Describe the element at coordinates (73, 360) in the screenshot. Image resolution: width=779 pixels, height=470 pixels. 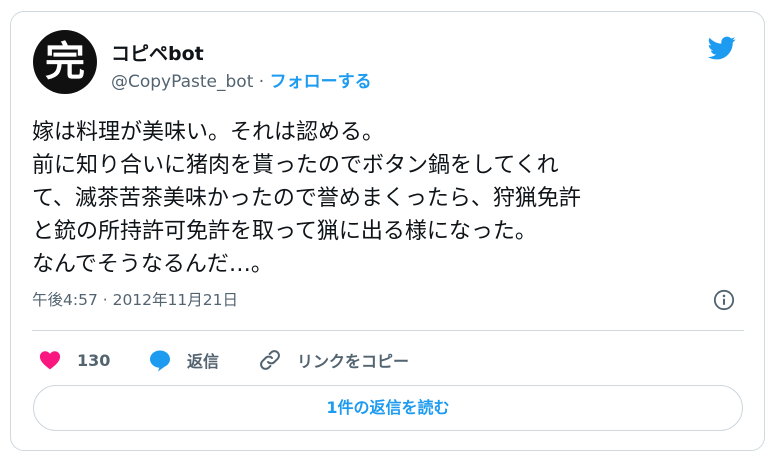
I see `like-button: 130` at that location.